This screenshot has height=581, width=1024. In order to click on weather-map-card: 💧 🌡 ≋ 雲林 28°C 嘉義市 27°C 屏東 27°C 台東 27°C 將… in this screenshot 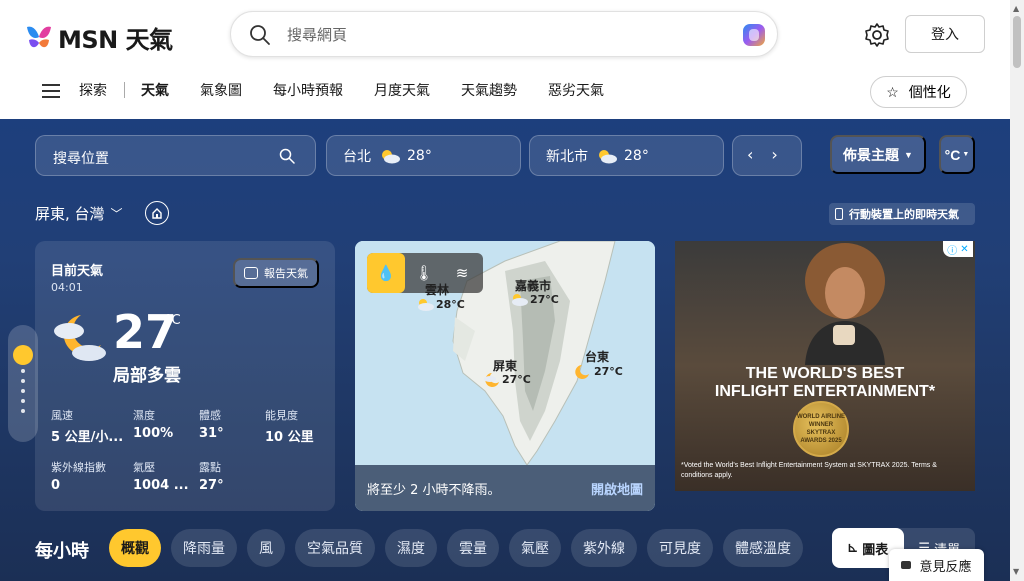, I will do `click(505, 376)`.